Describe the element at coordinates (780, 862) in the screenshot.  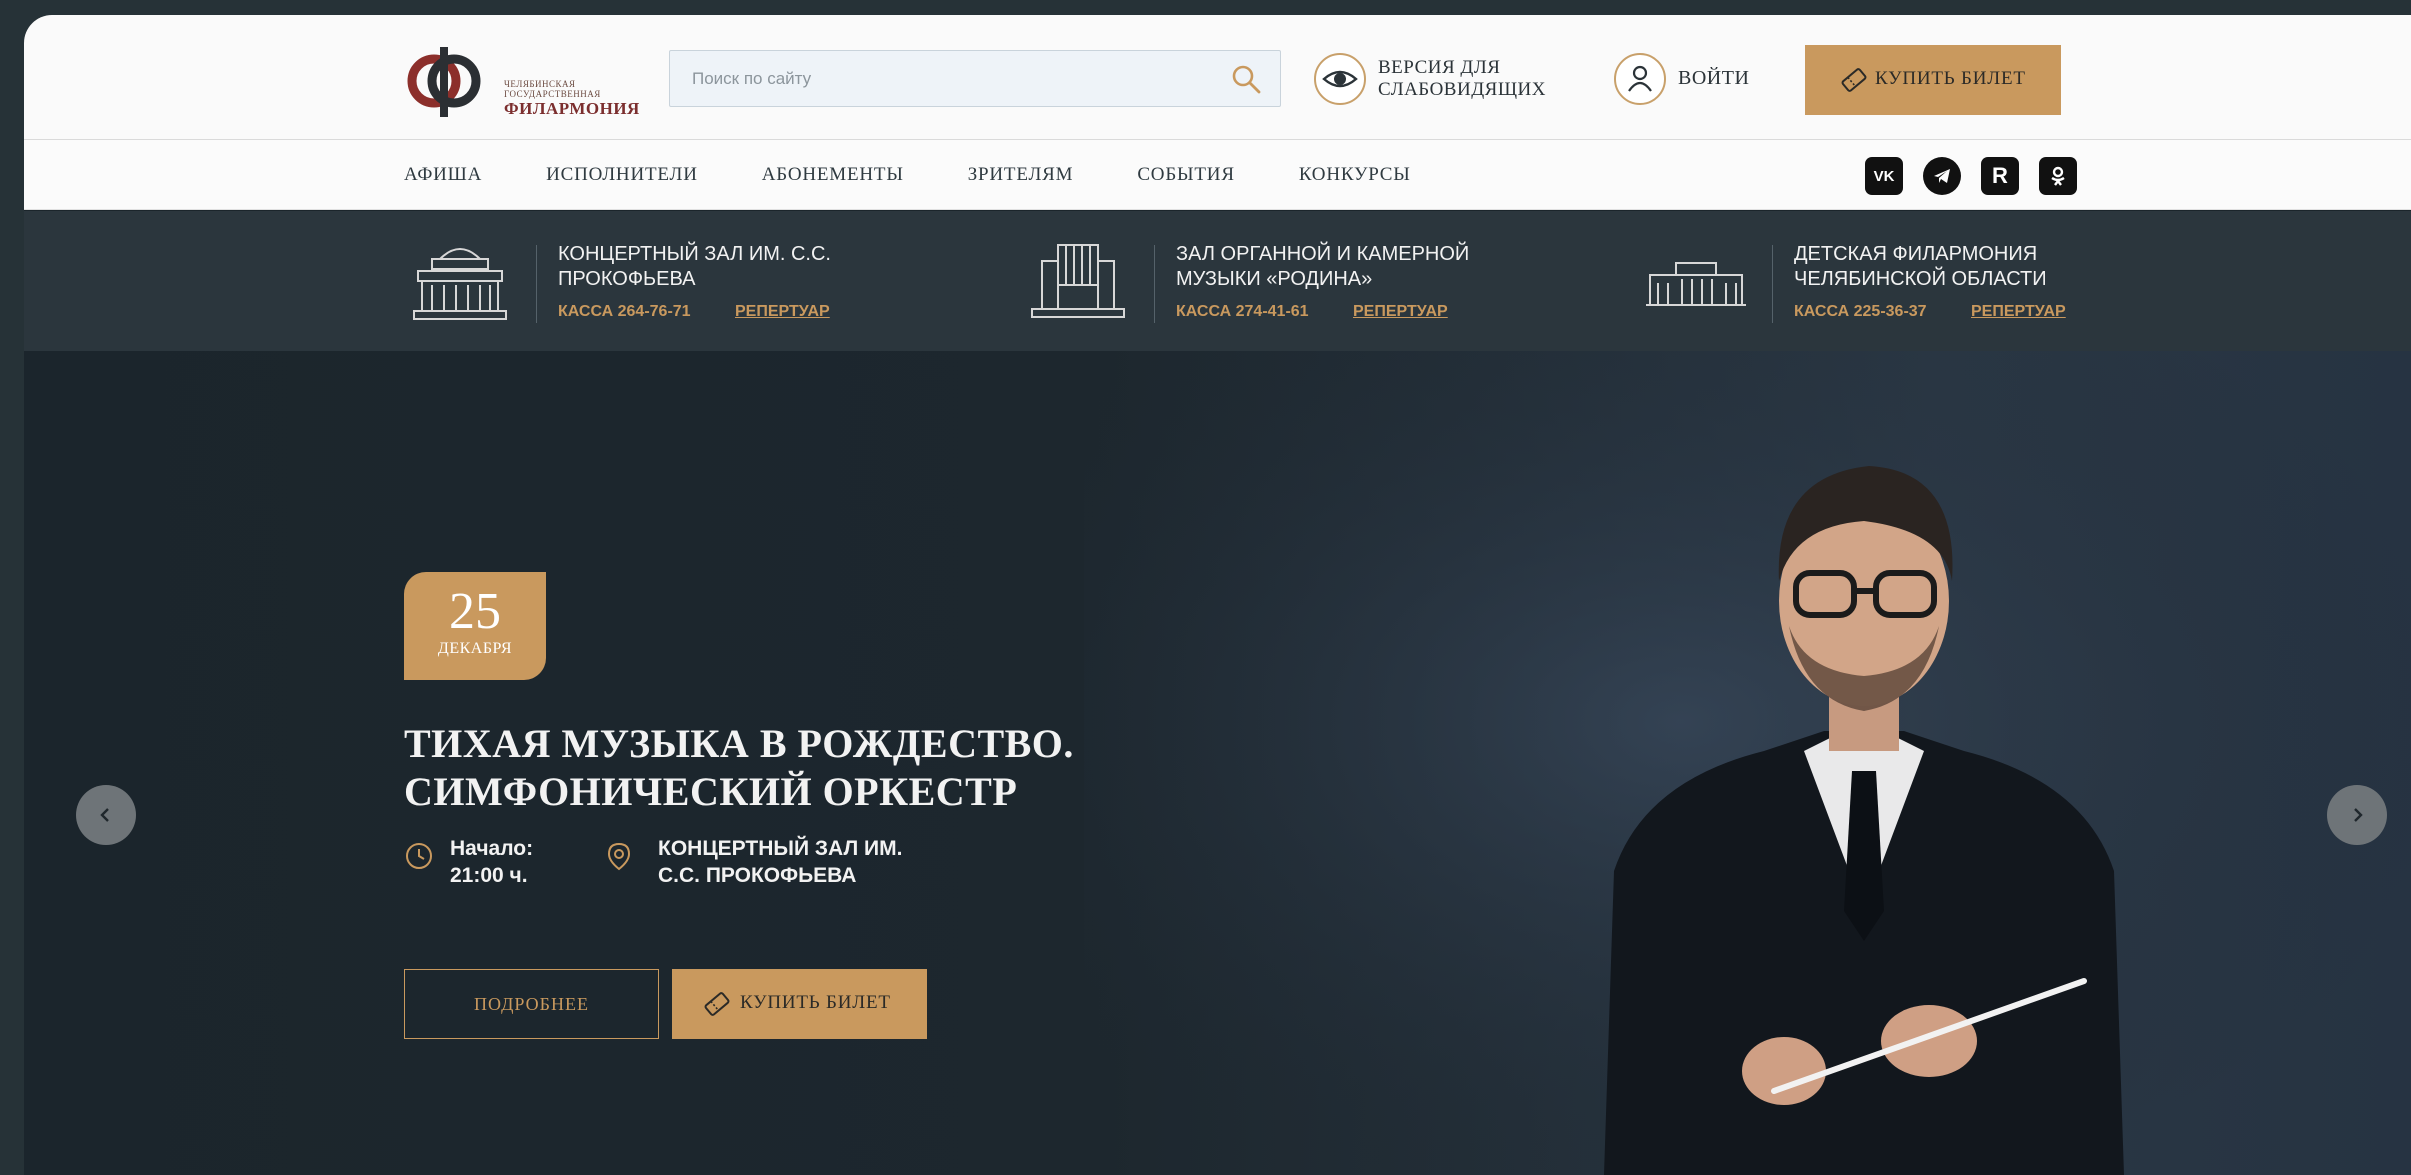
I see `event-venue: КОНЦЕРТНЫЙ ЗАЛ ИМ. С.С. ПРОКОФЬЕВА` at that location.